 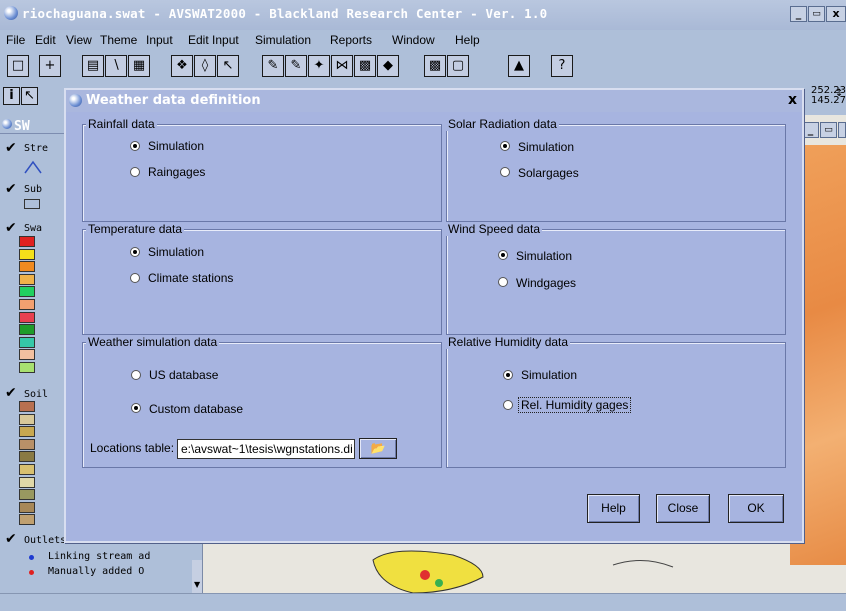 I want to click on help-button: Help, so click(x=613, y=508).